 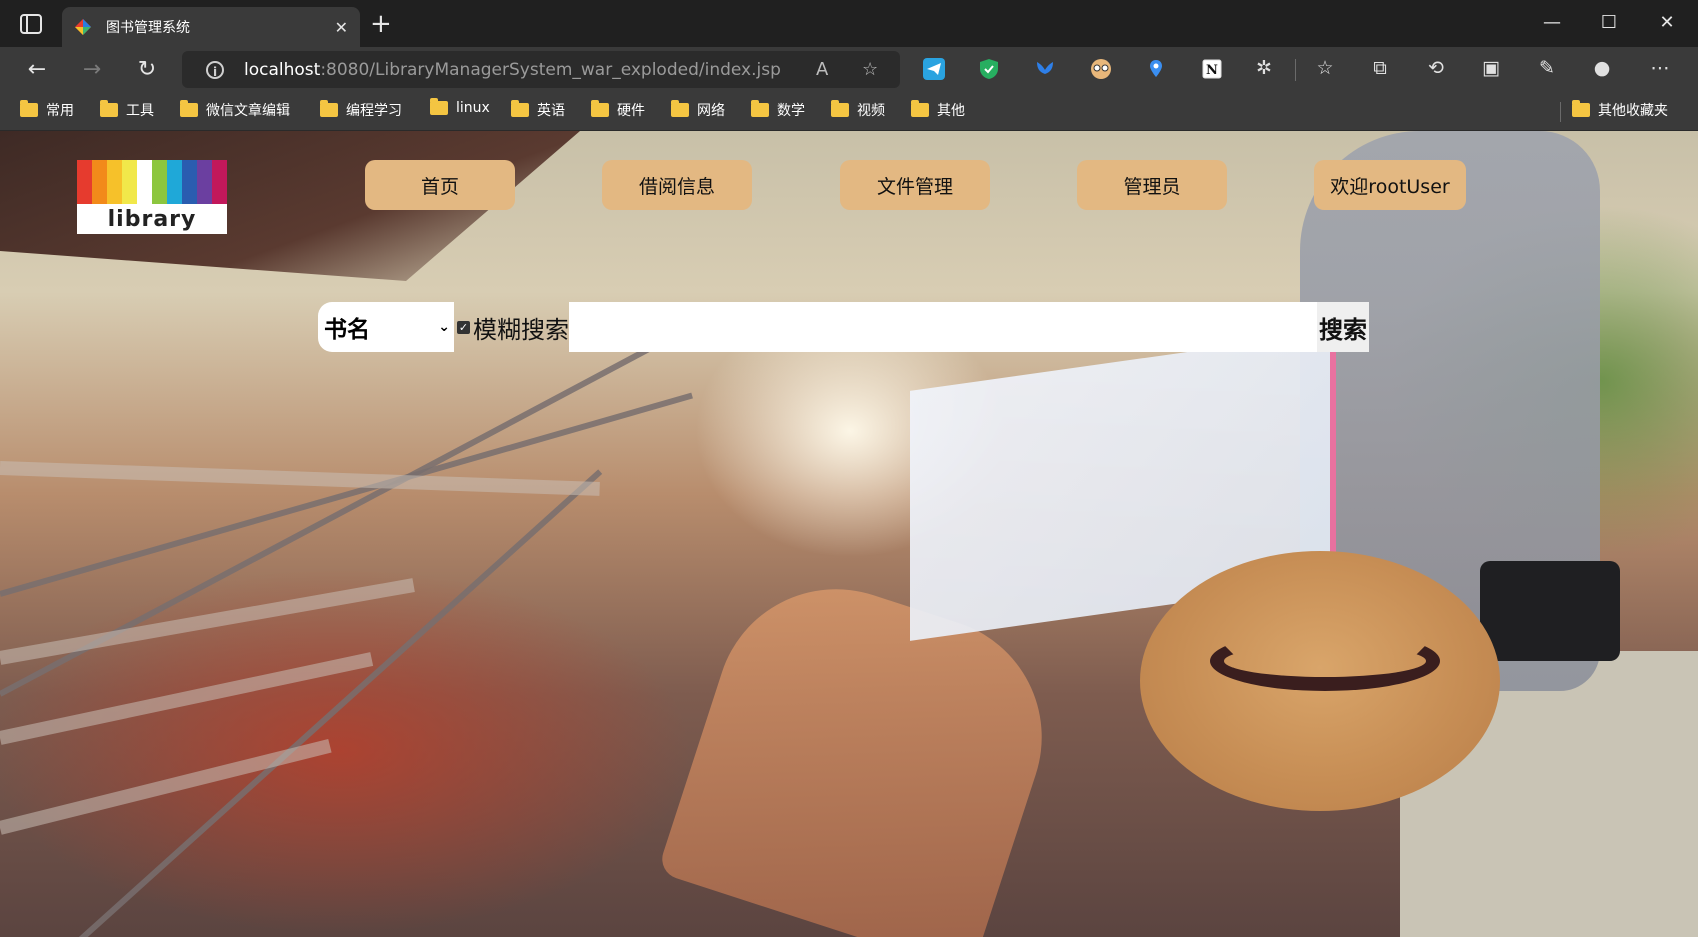 I want to click on fuzzy-search-checkbox: ✓, so click(x=463, y=327).